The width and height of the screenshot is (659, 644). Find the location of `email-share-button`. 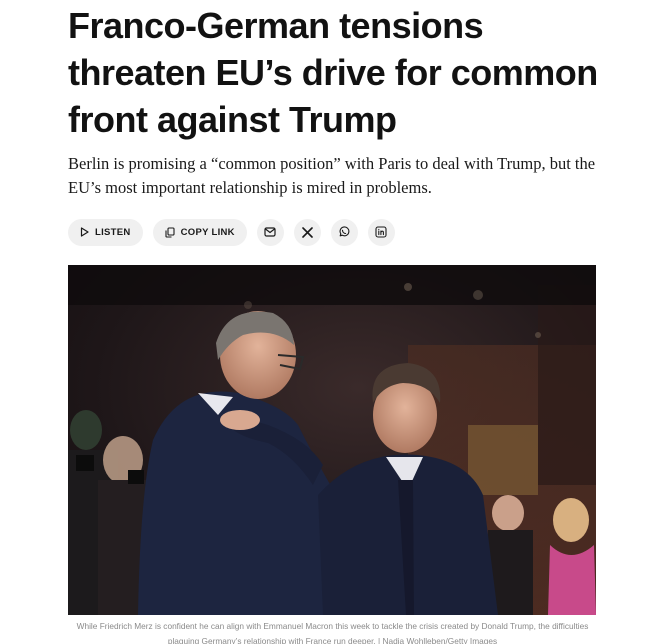

email-share-button is located at coordinates (270, 232).